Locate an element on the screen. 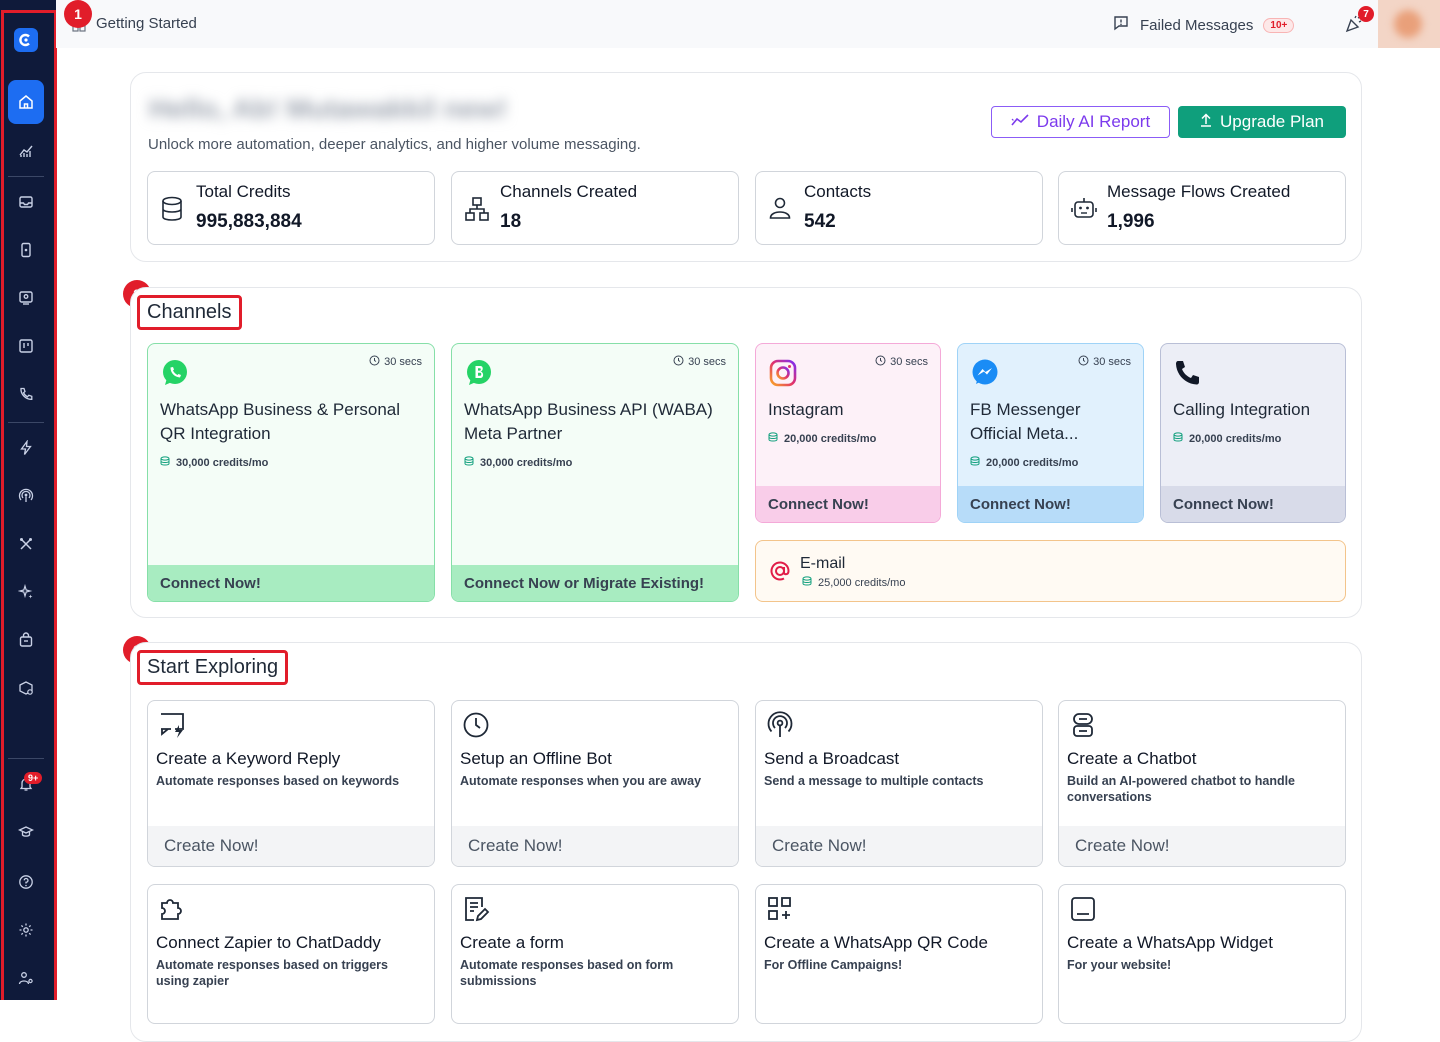 Image resolution: width=1440 pixels, height=1042 pixels. avatar is located at coordinates (1409, 24).